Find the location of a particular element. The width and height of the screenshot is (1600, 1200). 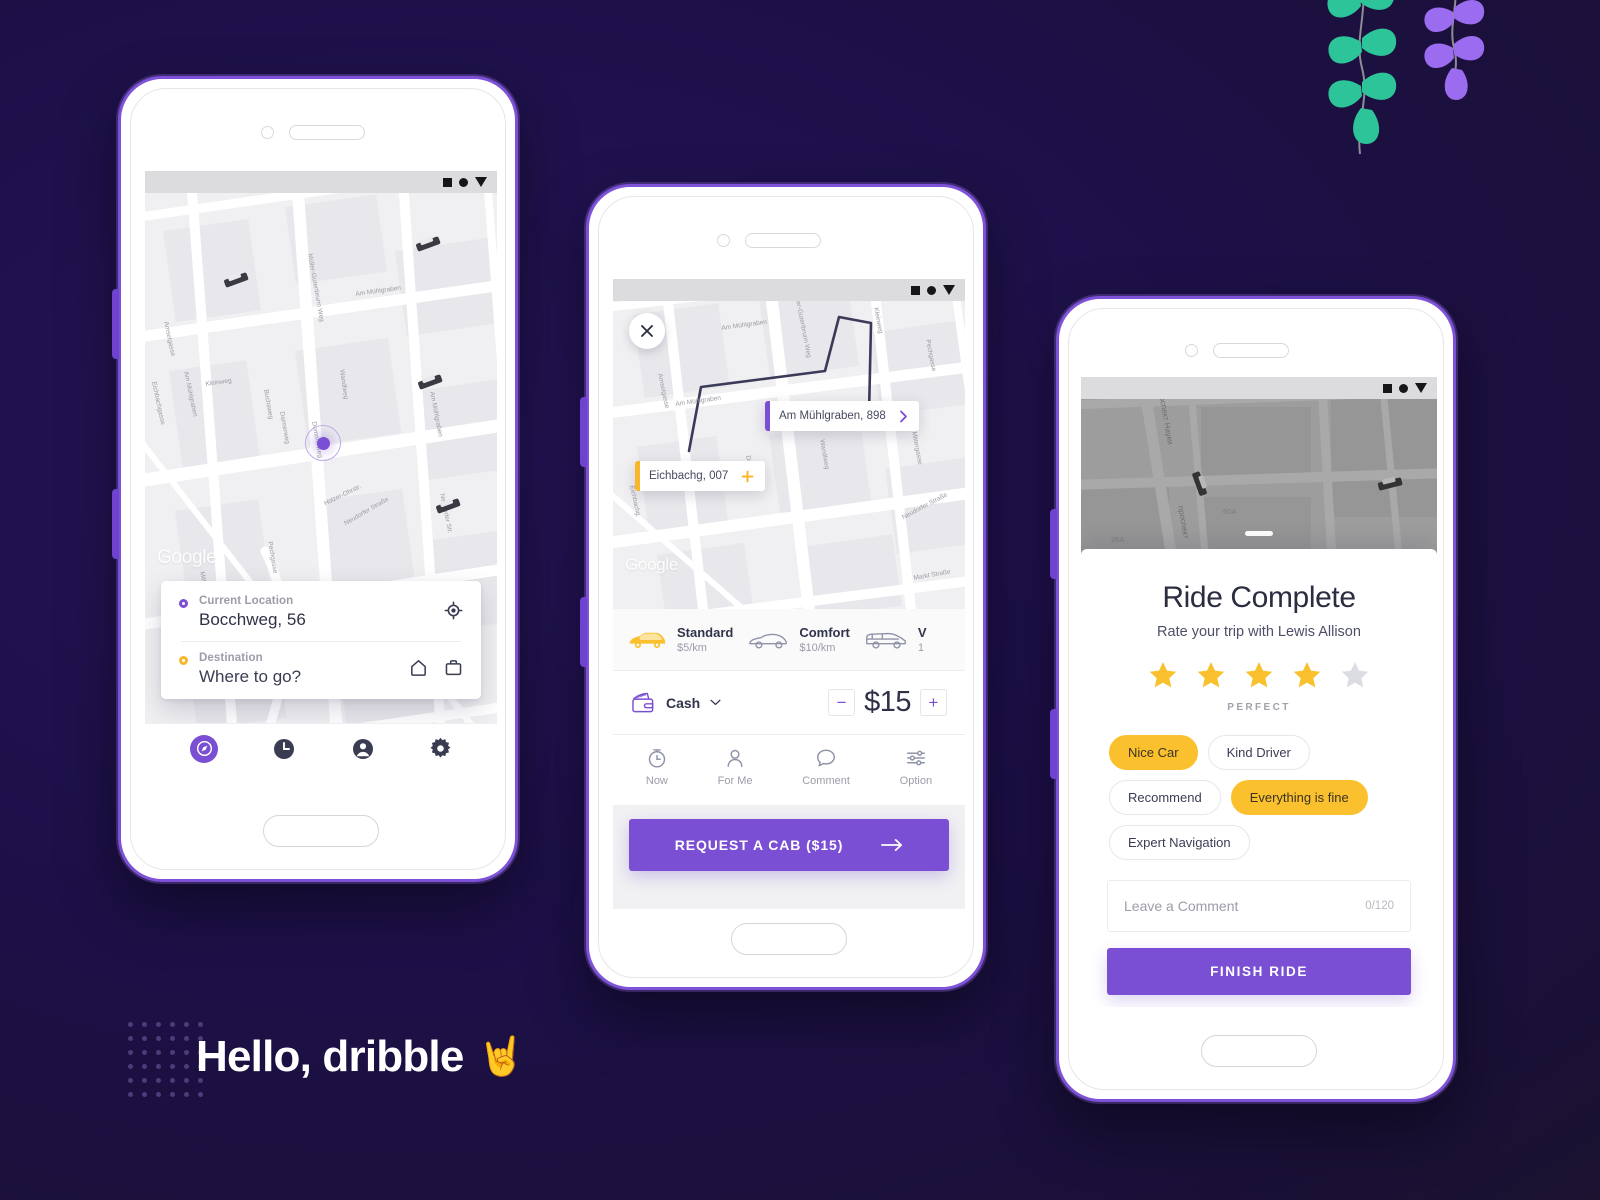

sedan-icon is located at coordinates (768, 640).